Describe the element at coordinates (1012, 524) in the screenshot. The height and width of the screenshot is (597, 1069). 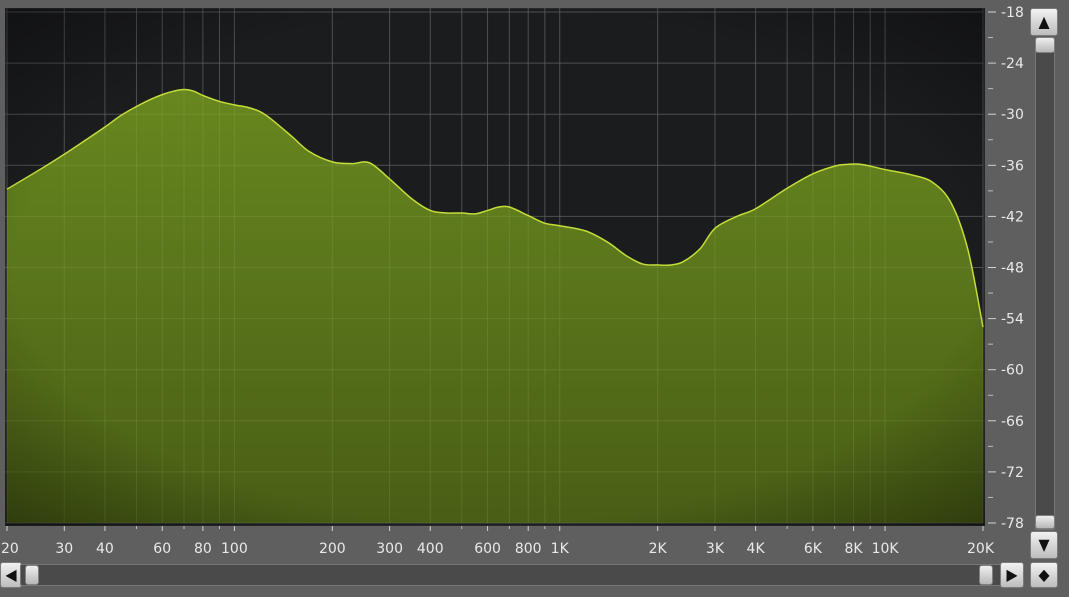
I see `y-tick-label: -78` at that location.